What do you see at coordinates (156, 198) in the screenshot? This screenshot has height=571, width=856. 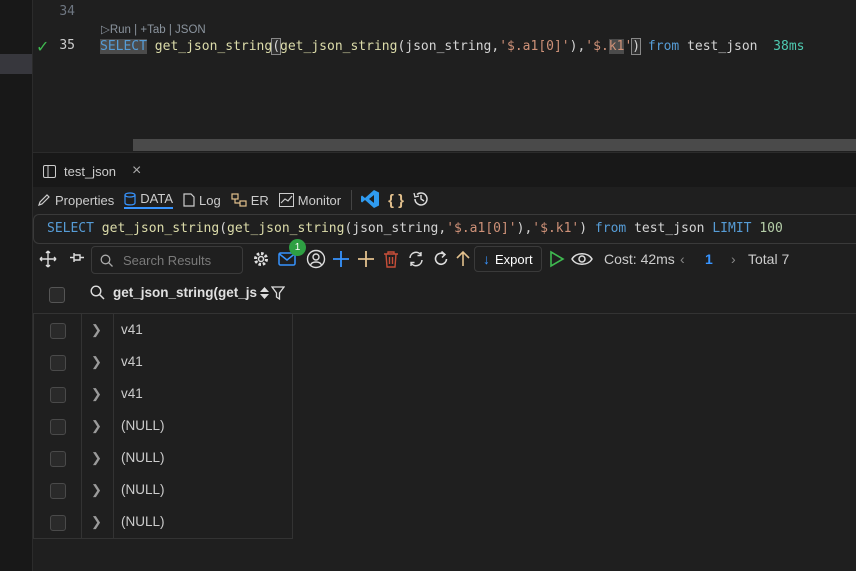 I see `data-label: DATA` at bounding box center [156, 198].